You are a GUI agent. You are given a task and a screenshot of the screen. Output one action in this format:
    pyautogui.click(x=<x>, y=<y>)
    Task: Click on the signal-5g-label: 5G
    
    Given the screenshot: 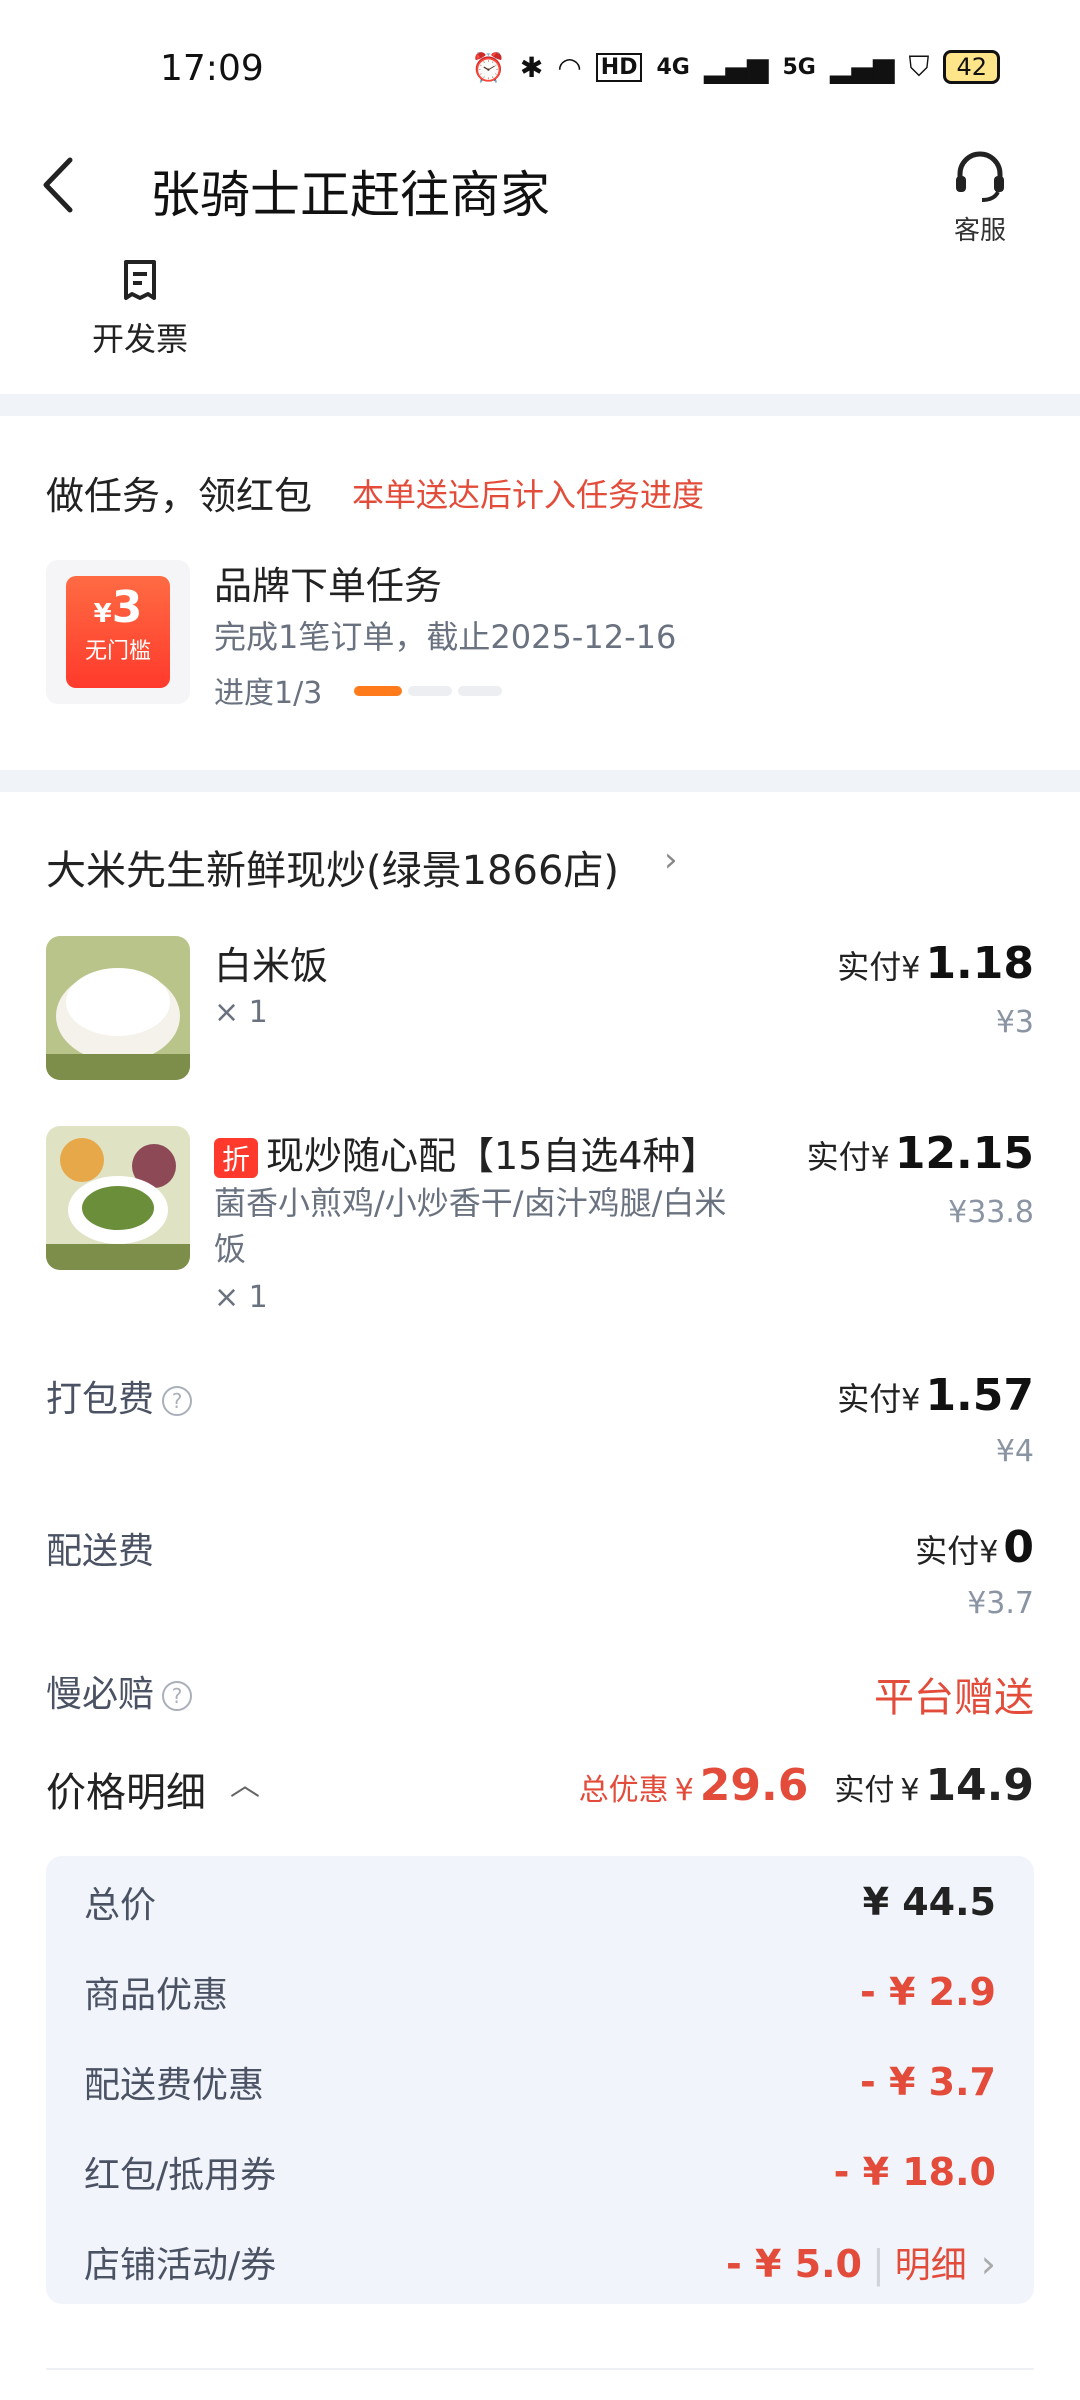 What is the action you would take?
    pyautogui.click(x=799, y=67)
    